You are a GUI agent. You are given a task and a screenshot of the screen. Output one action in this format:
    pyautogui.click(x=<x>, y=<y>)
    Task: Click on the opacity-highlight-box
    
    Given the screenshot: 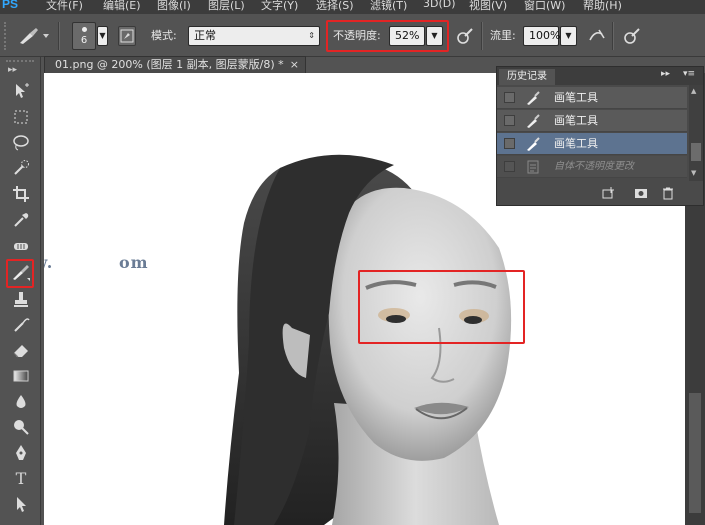 What is the action you would take?
    pyautogui.click(x=387, y=36)
    